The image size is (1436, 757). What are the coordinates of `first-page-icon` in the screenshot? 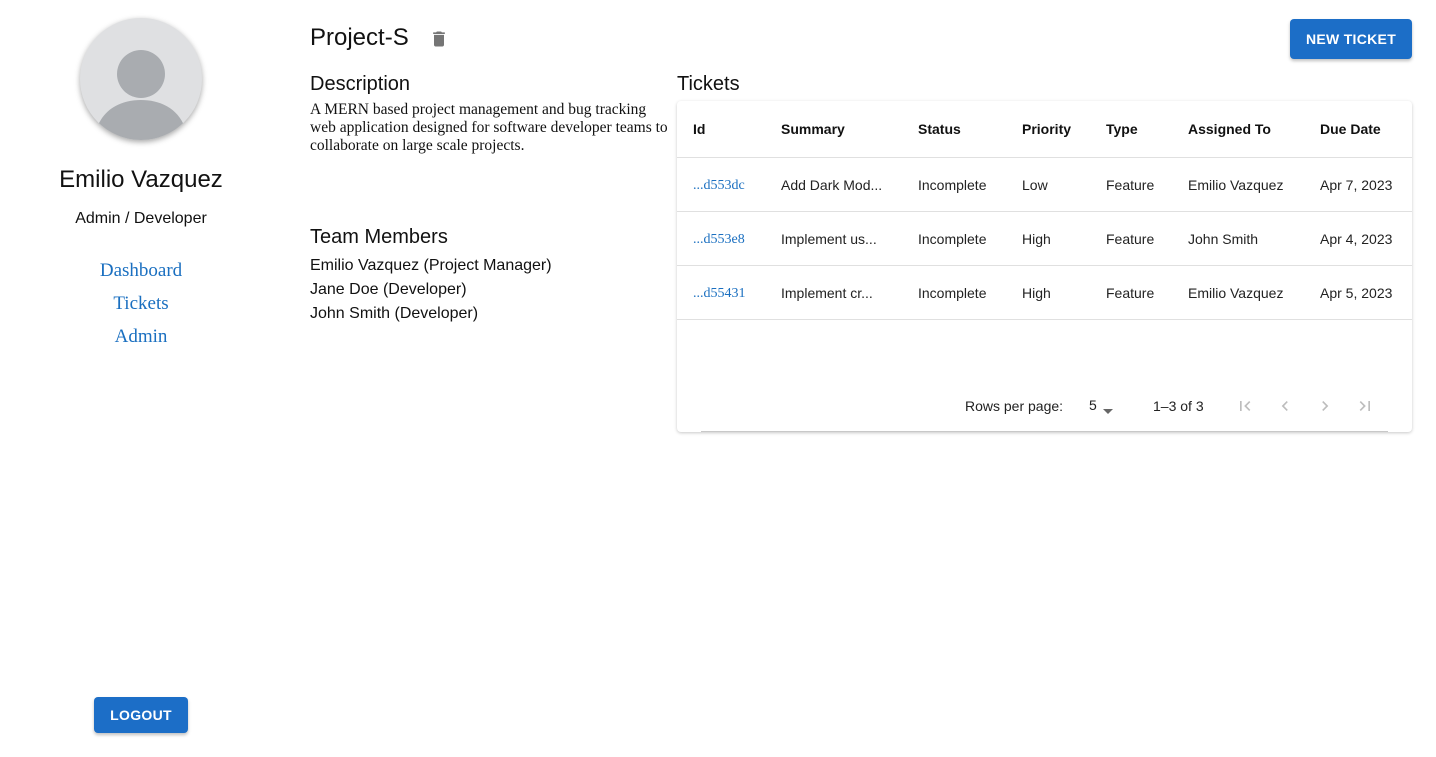 It's located at (1245, 406).